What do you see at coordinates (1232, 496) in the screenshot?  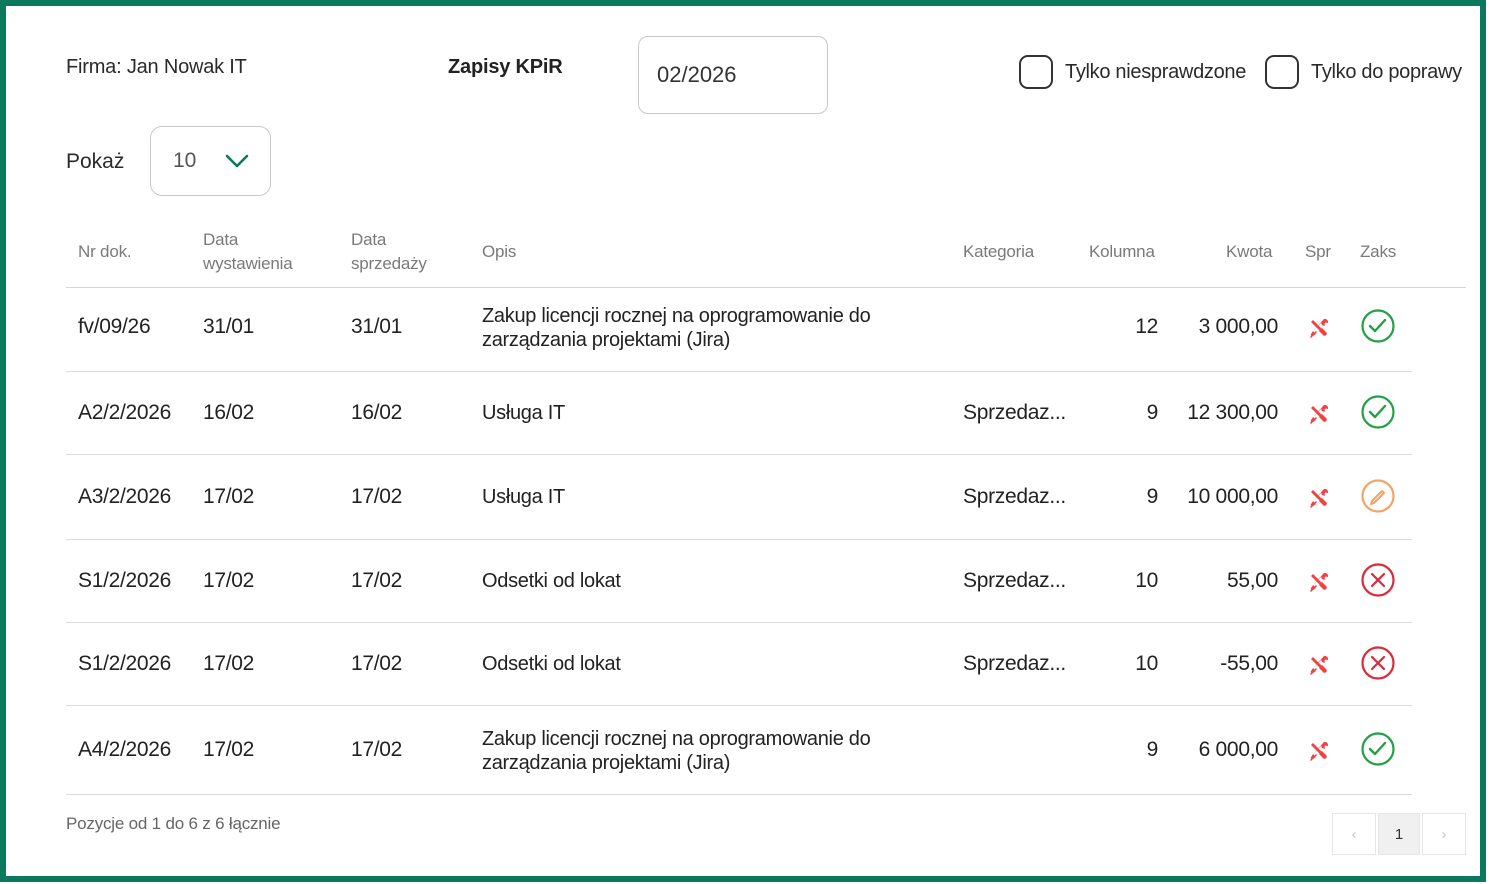 I see `cell-kwota: 10 000,00` at bounding box center [1232, 496].